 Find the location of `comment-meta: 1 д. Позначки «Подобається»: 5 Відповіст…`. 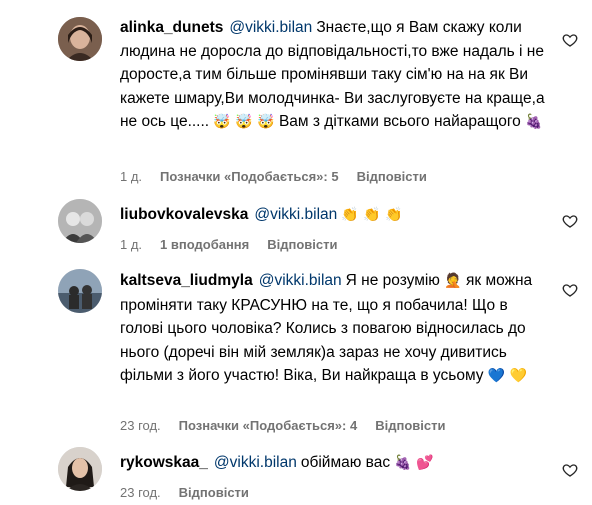

comment-meta: 1 д. Позначки «Подобається»: 5 Відповіст… is located at coordinates (273, 176).